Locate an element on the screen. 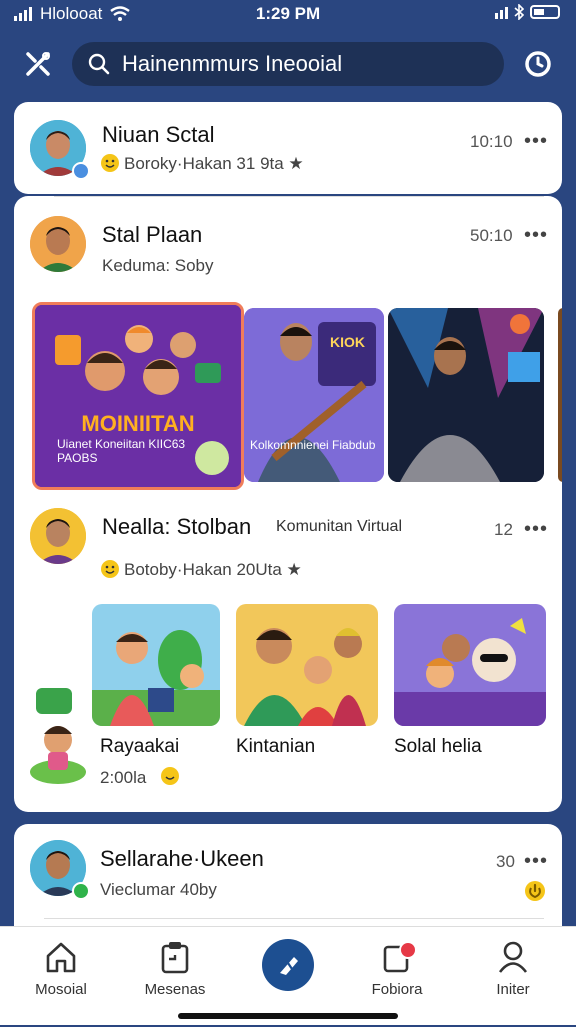 This screenshot has width=576, height=1027. post-time: 50:10 is located at coordinates (491, 235).